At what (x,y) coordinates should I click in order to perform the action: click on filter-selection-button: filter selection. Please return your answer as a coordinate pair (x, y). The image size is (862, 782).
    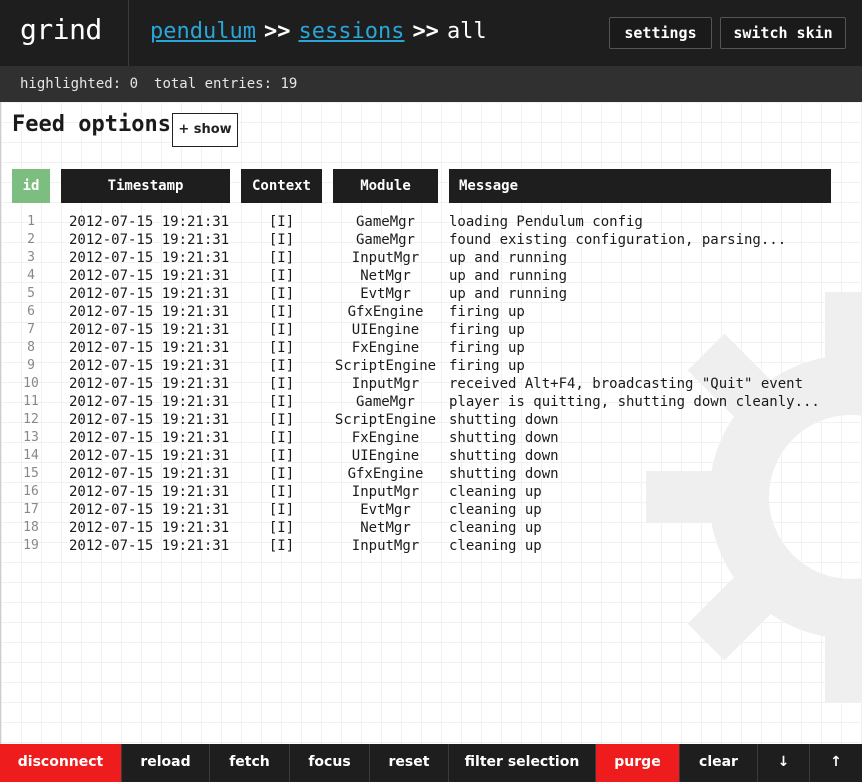
    Looking at the image, I should click on (522, 763).